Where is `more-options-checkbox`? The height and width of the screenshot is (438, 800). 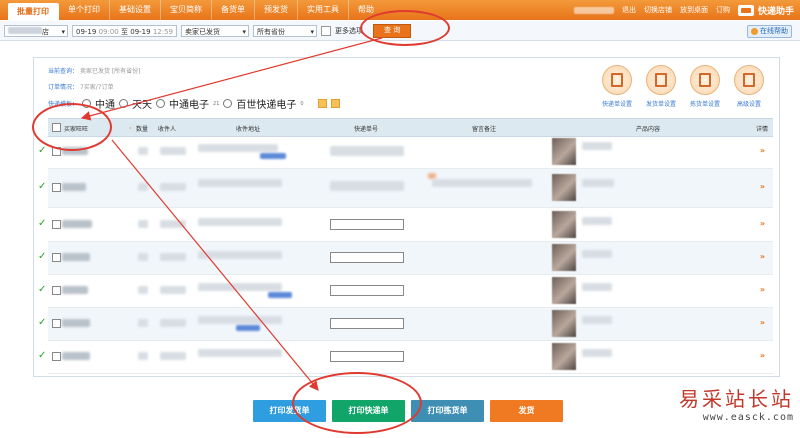 more-options-checkbox is located at coordinates (326, 30).